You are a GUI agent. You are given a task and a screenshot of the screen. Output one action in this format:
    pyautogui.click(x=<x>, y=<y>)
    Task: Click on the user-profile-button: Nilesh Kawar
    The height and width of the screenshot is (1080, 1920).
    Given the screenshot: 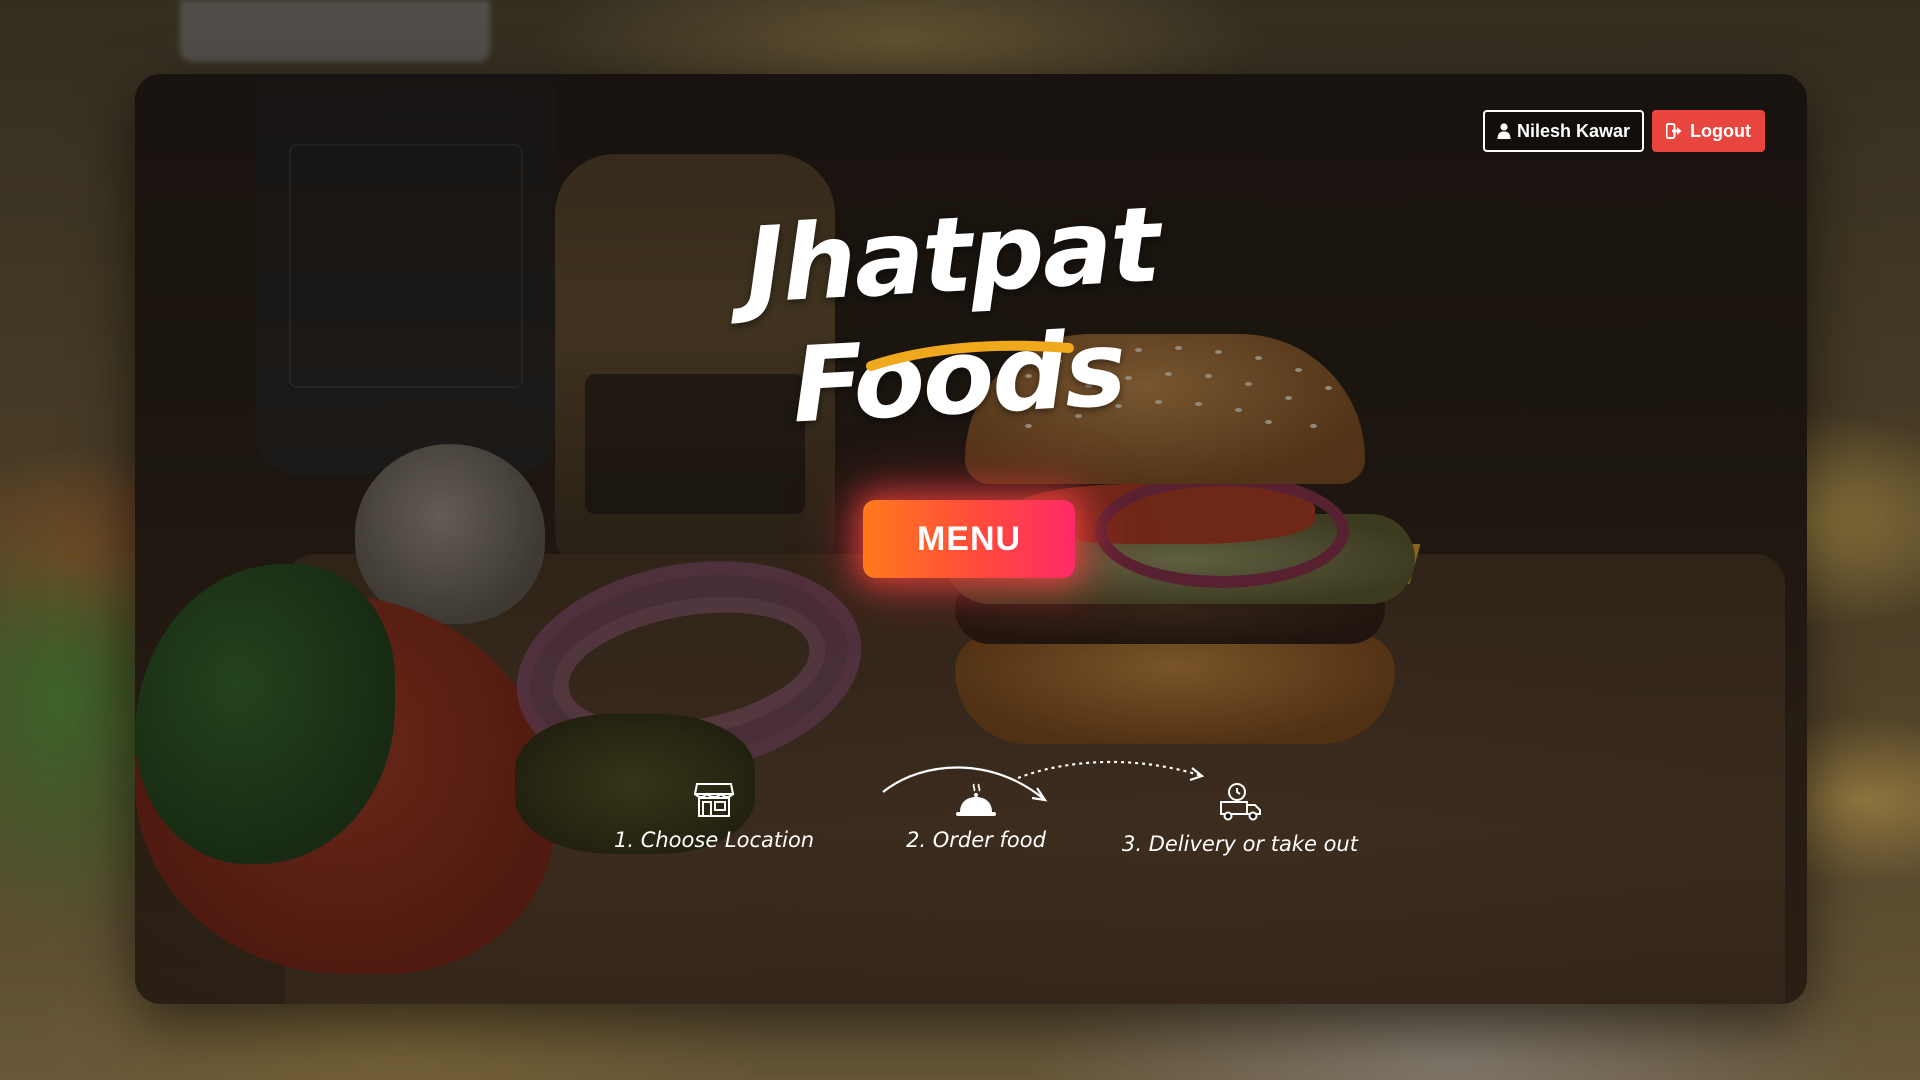 What is the action you would take?
    pyautogui.click(x=1563, y=131)
    